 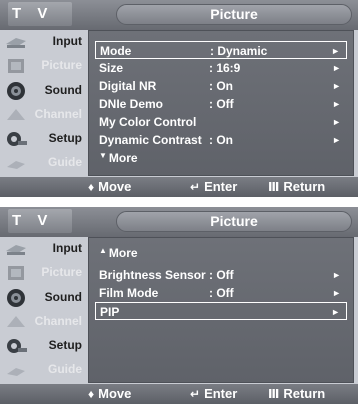 What do you see at coordinates (116, 51) in the screenshot?
I see `menu-item-name: Mode` at bounding box center [116, 51].